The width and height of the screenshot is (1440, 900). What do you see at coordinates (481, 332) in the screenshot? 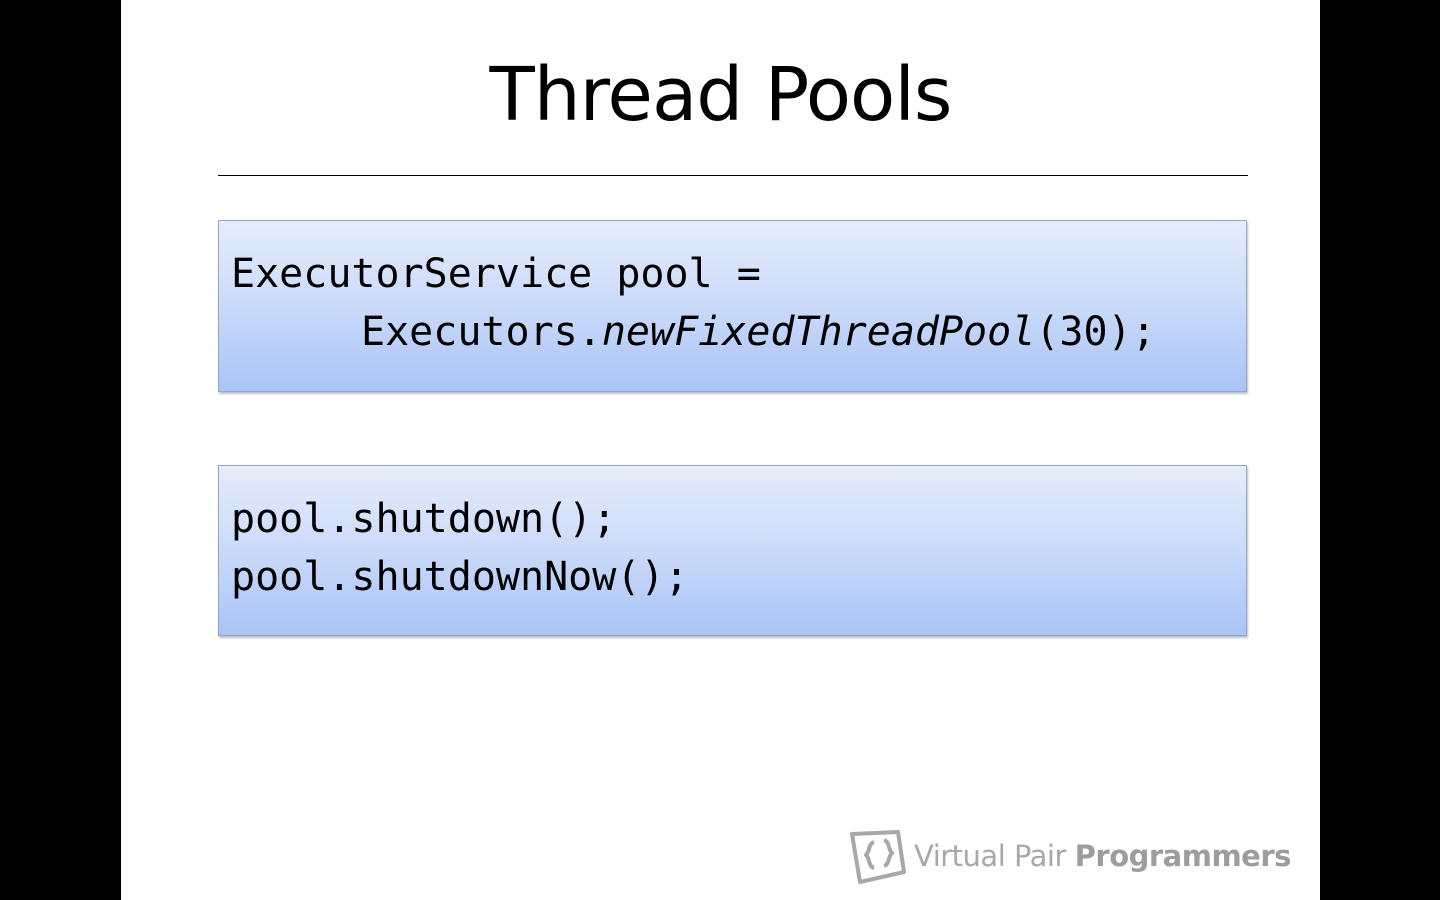
I see `code-token: Executors.` at bounding box center [481, 332].